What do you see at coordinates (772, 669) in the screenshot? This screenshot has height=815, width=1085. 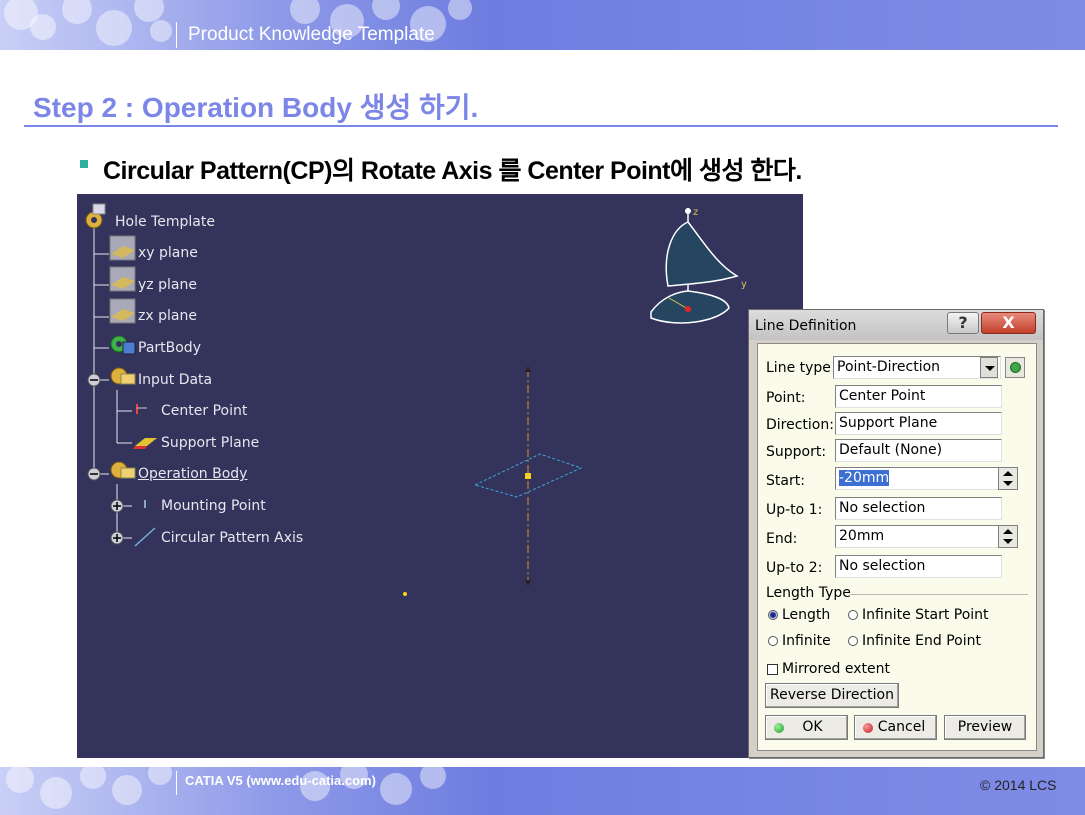 I see `mirrored-extent-checkbox` at bounding box center [772, 669].